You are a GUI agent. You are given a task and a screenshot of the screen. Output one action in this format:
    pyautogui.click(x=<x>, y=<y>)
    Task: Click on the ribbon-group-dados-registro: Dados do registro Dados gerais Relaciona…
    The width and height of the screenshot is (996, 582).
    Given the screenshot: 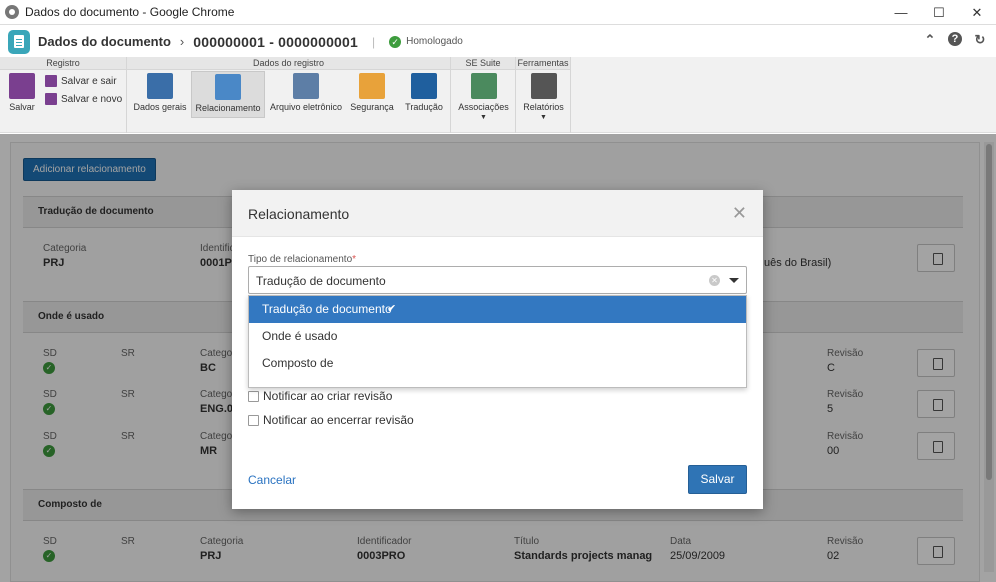 What is the action you would take?
    pyautogui.click(x=289, y=95)
    